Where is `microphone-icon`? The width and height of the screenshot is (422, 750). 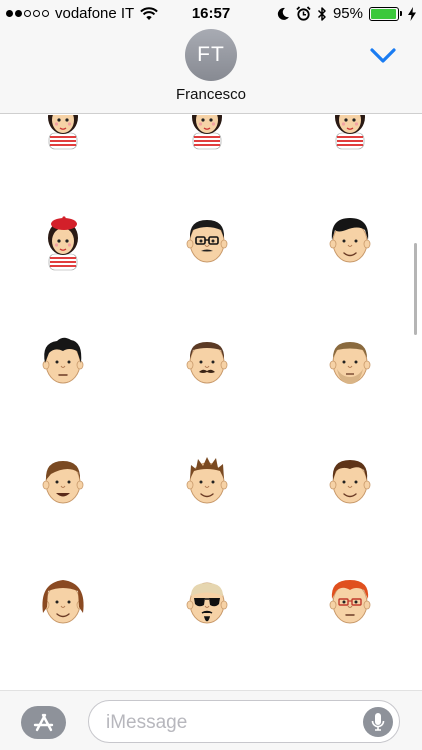
microphone-icon is located at coordinates (378, 722).